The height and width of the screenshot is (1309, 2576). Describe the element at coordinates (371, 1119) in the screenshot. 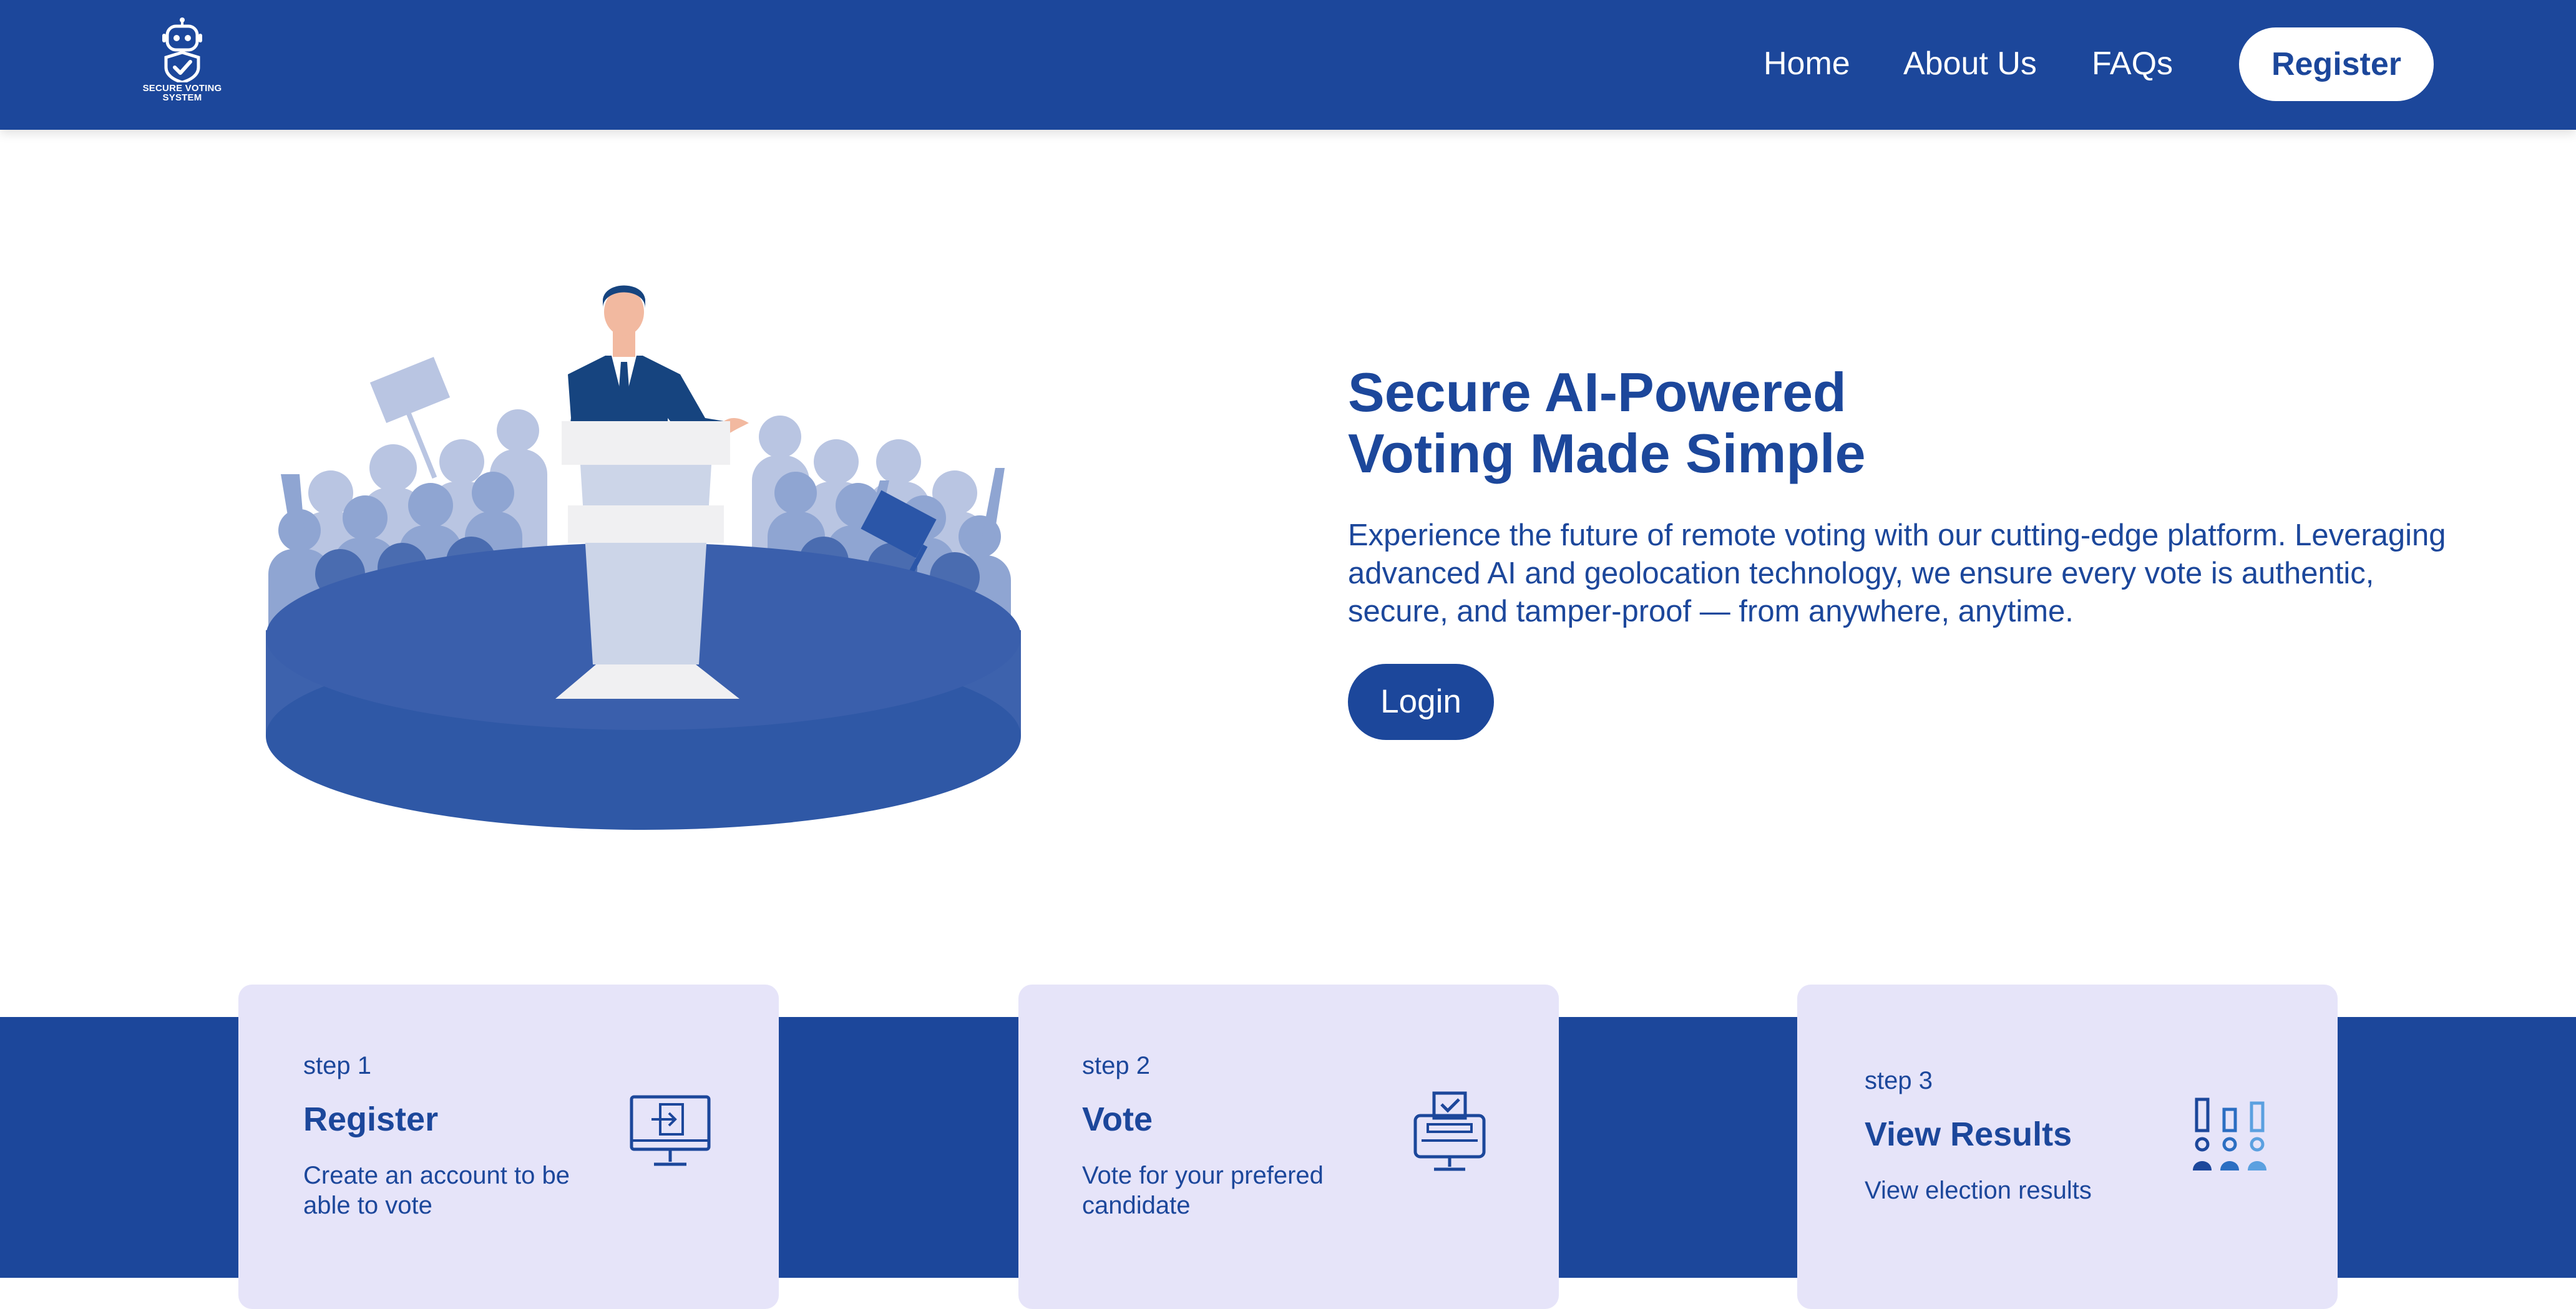

I see `step-title: Register` at that location.